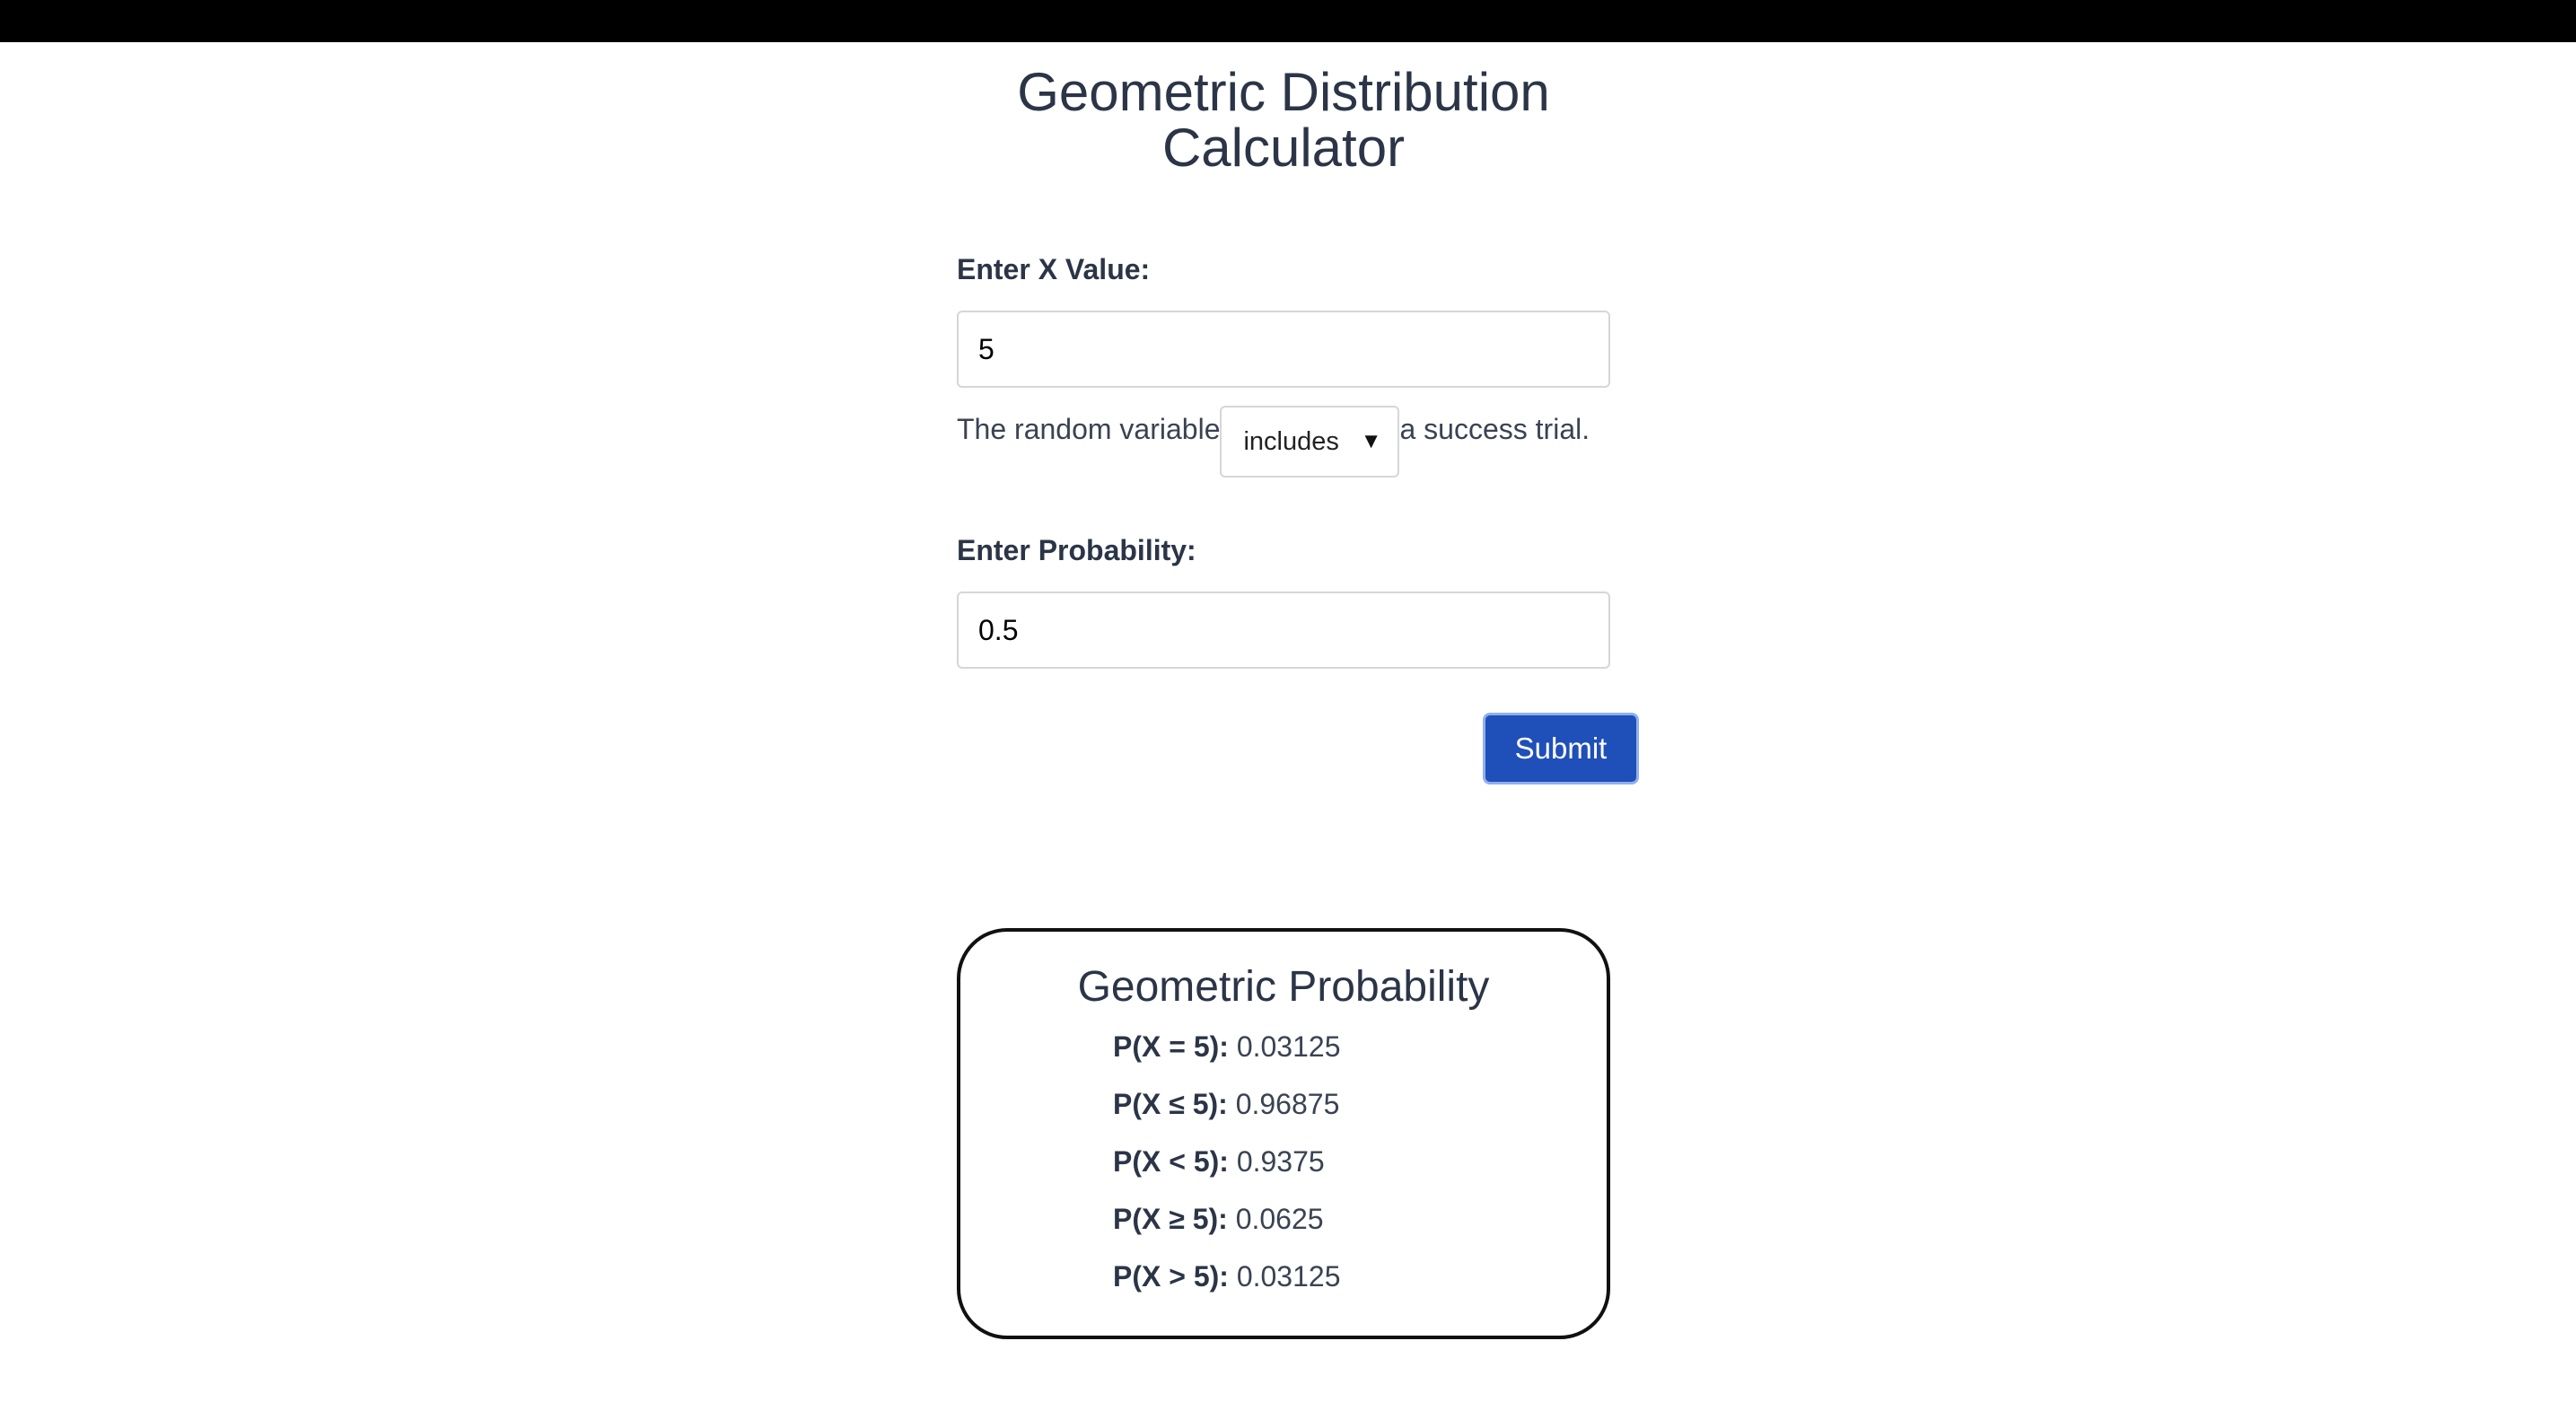  Describe the element at coordinates (1171, 1162) in the screenshot. I see `result-label: P(X < 5):` at that location.